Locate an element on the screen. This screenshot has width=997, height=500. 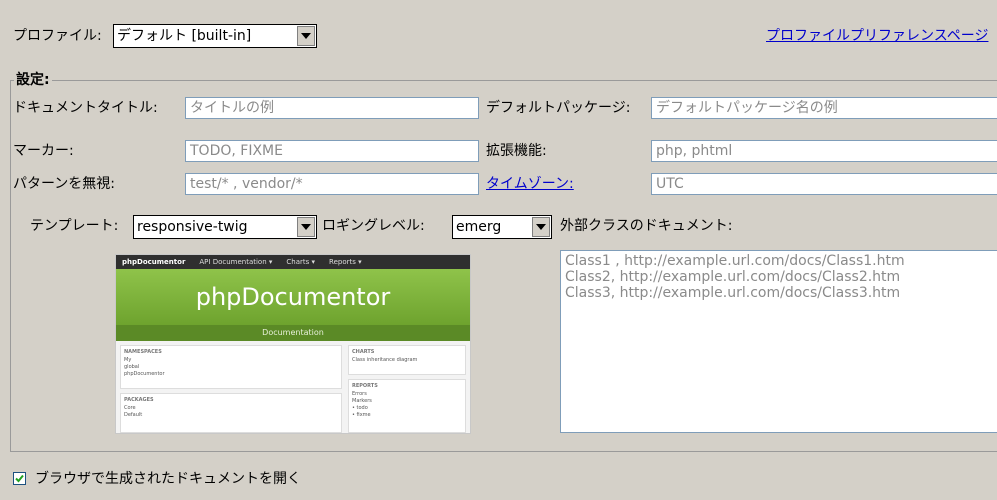
preview-packages-title: PACKAGES is located at coordinates (139, 400).